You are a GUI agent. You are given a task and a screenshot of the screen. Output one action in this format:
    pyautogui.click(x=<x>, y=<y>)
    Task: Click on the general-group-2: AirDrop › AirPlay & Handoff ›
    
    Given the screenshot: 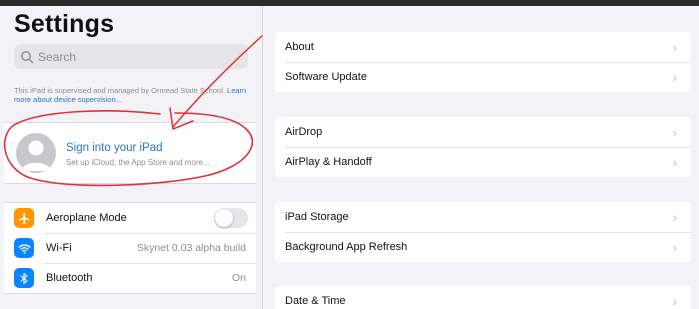 What is the action you would take?
    pyautogui.click(x=483, y=147)
    